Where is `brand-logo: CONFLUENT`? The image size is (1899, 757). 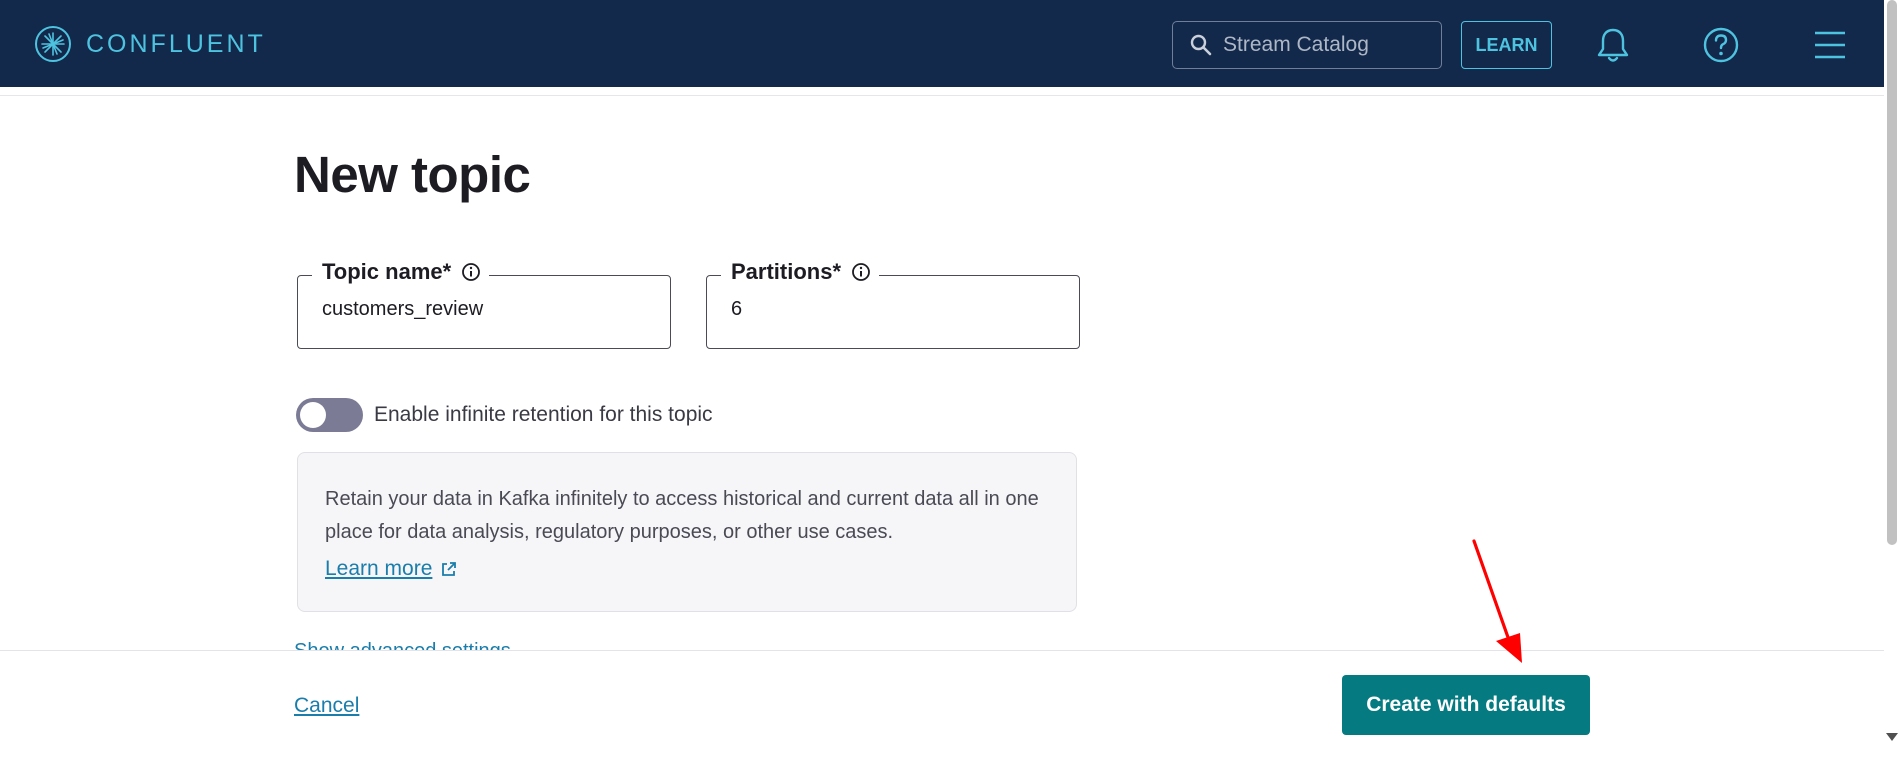
brand-logo: CONFLUENT is located at coordinates (150, 44).